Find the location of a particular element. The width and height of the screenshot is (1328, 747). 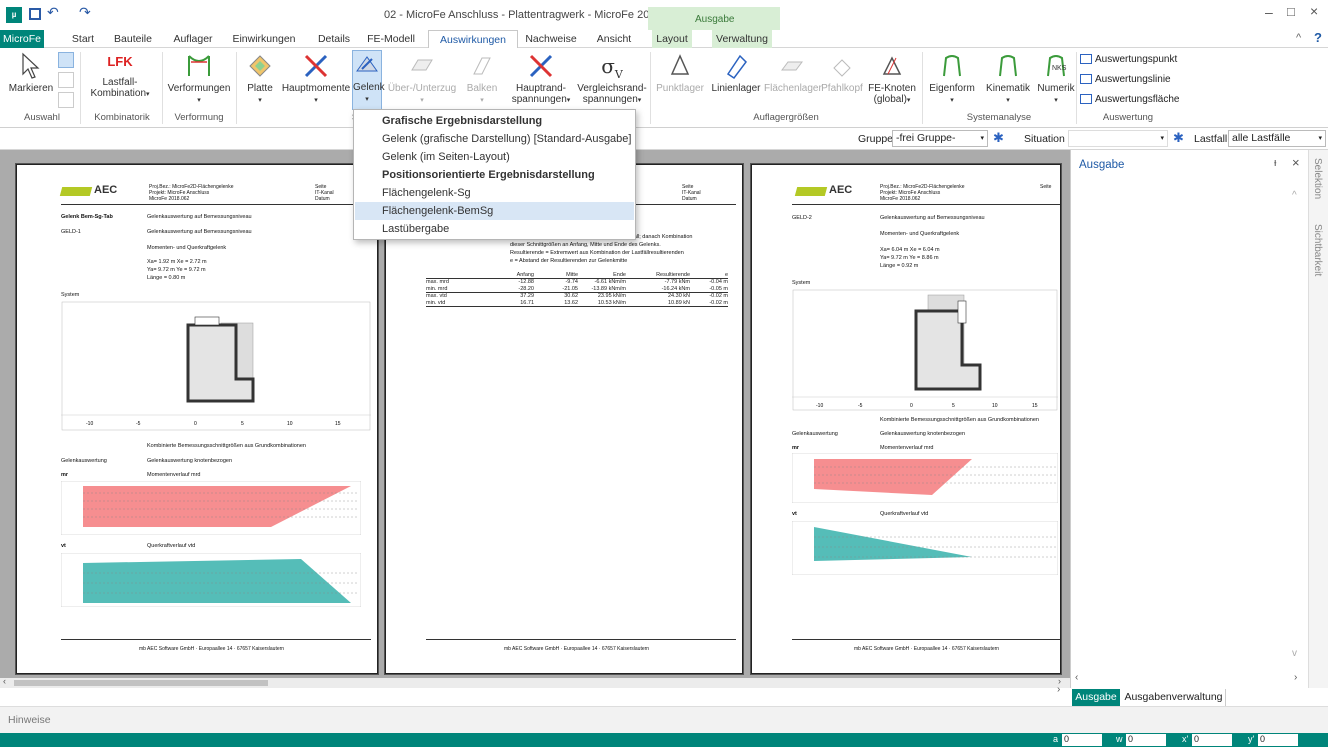

panel-title: Ausgabe is located at coordinates (1102, 165).